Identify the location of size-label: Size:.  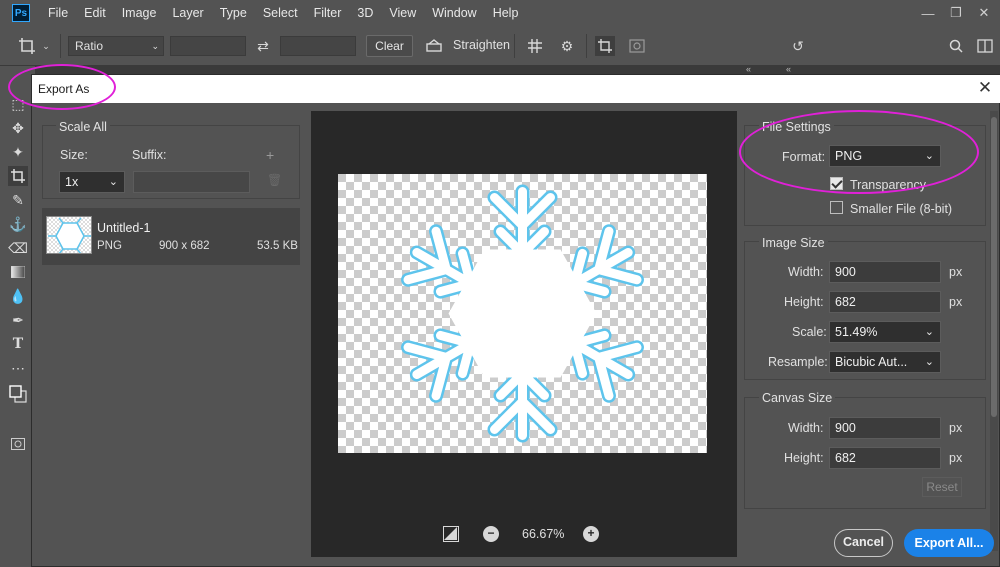
(74, 155).